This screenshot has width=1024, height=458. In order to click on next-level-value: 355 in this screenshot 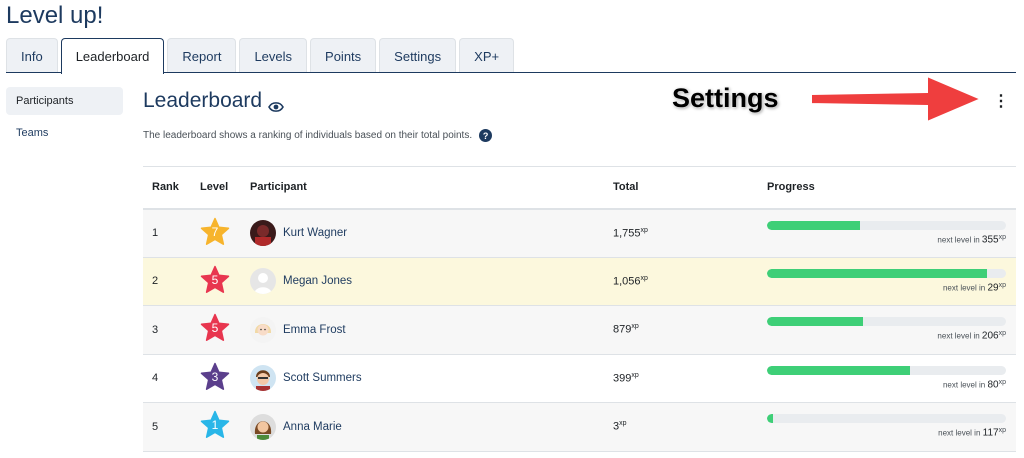, I will do `click(990, 240)`.